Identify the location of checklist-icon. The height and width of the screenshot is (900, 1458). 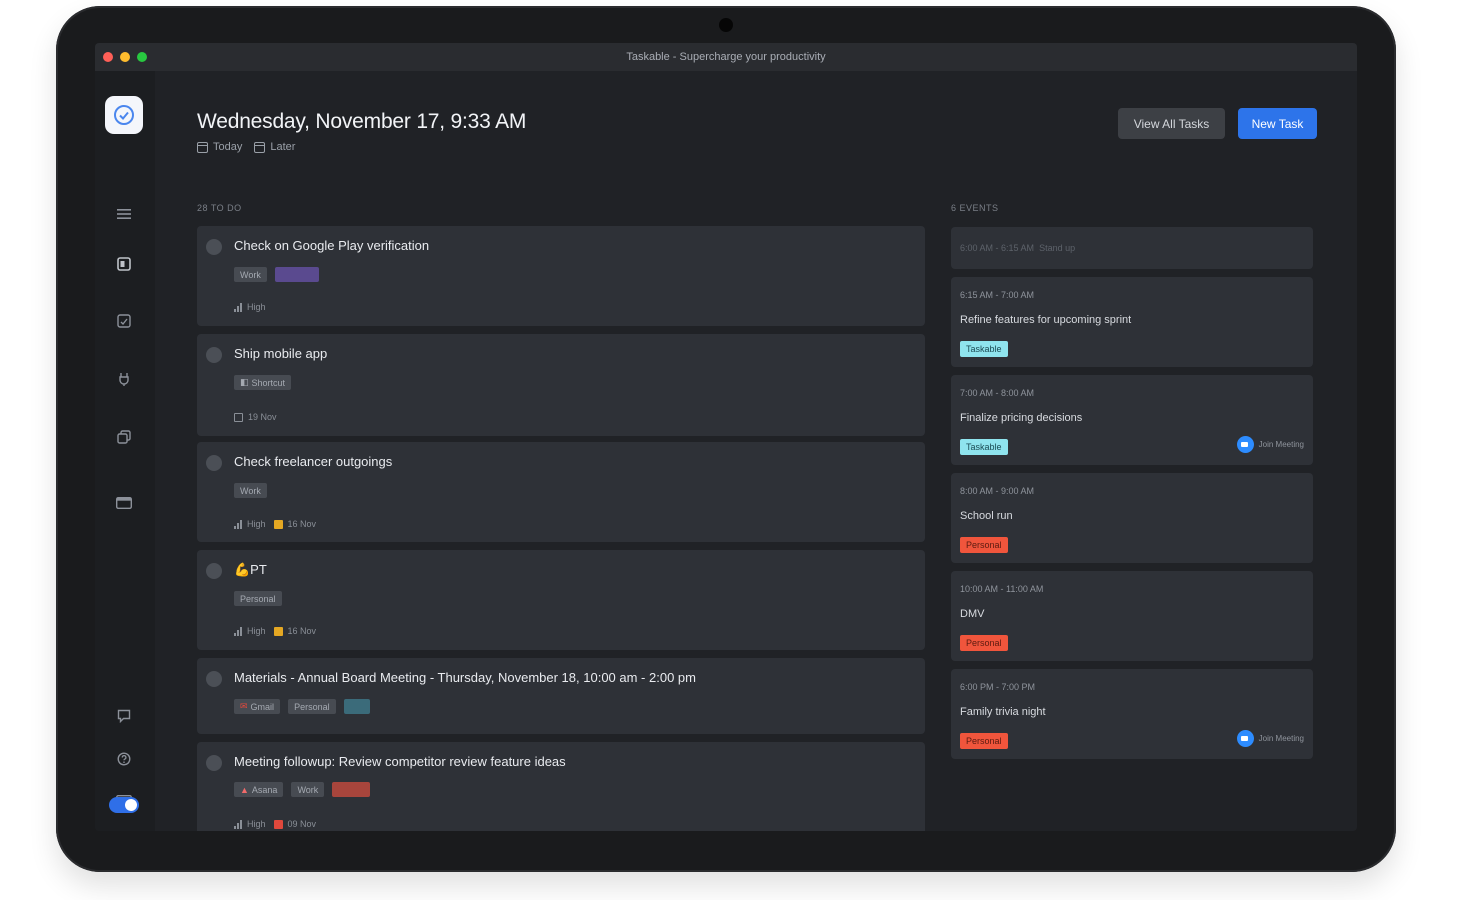
(124, 321).